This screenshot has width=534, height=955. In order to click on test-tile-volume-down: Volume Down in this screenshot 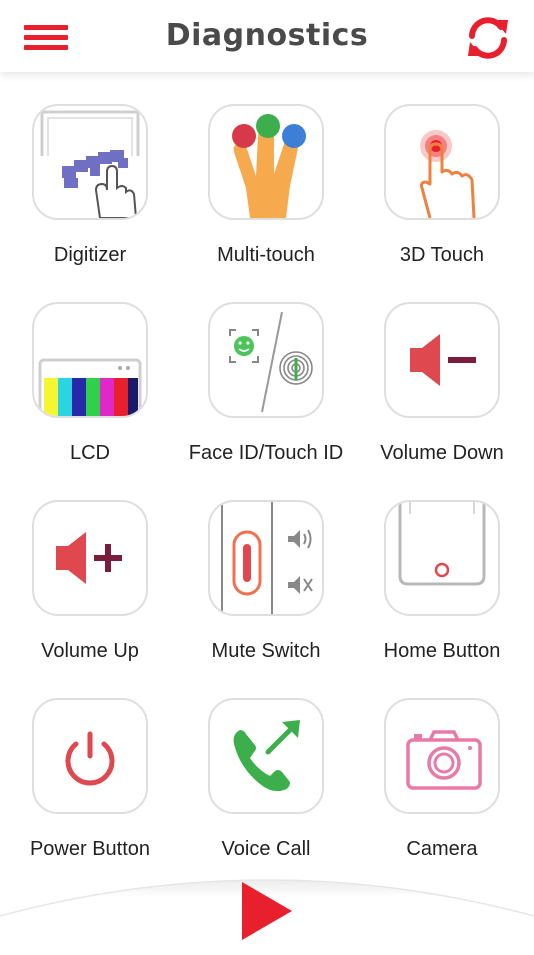, I will do `click(442, 401)`.